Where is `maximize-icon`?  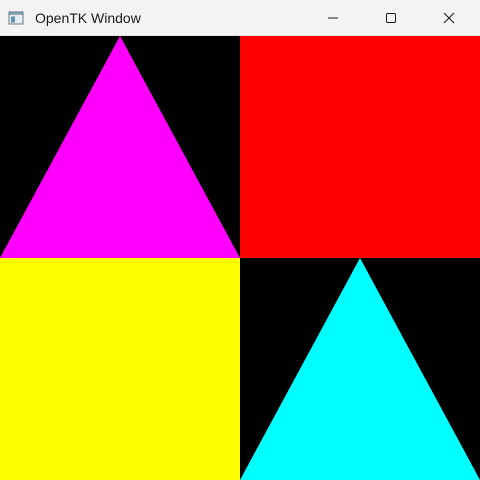 maximize-icon is located at coordinates (391, 18).